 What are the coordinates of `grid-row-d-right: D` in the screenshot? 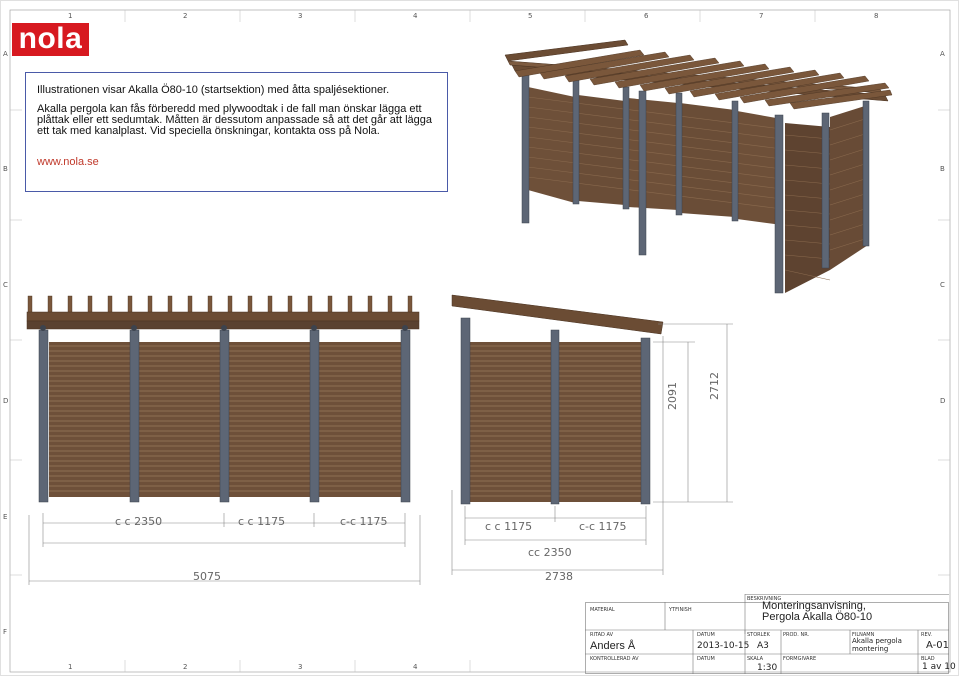 It's located at (943, 401).